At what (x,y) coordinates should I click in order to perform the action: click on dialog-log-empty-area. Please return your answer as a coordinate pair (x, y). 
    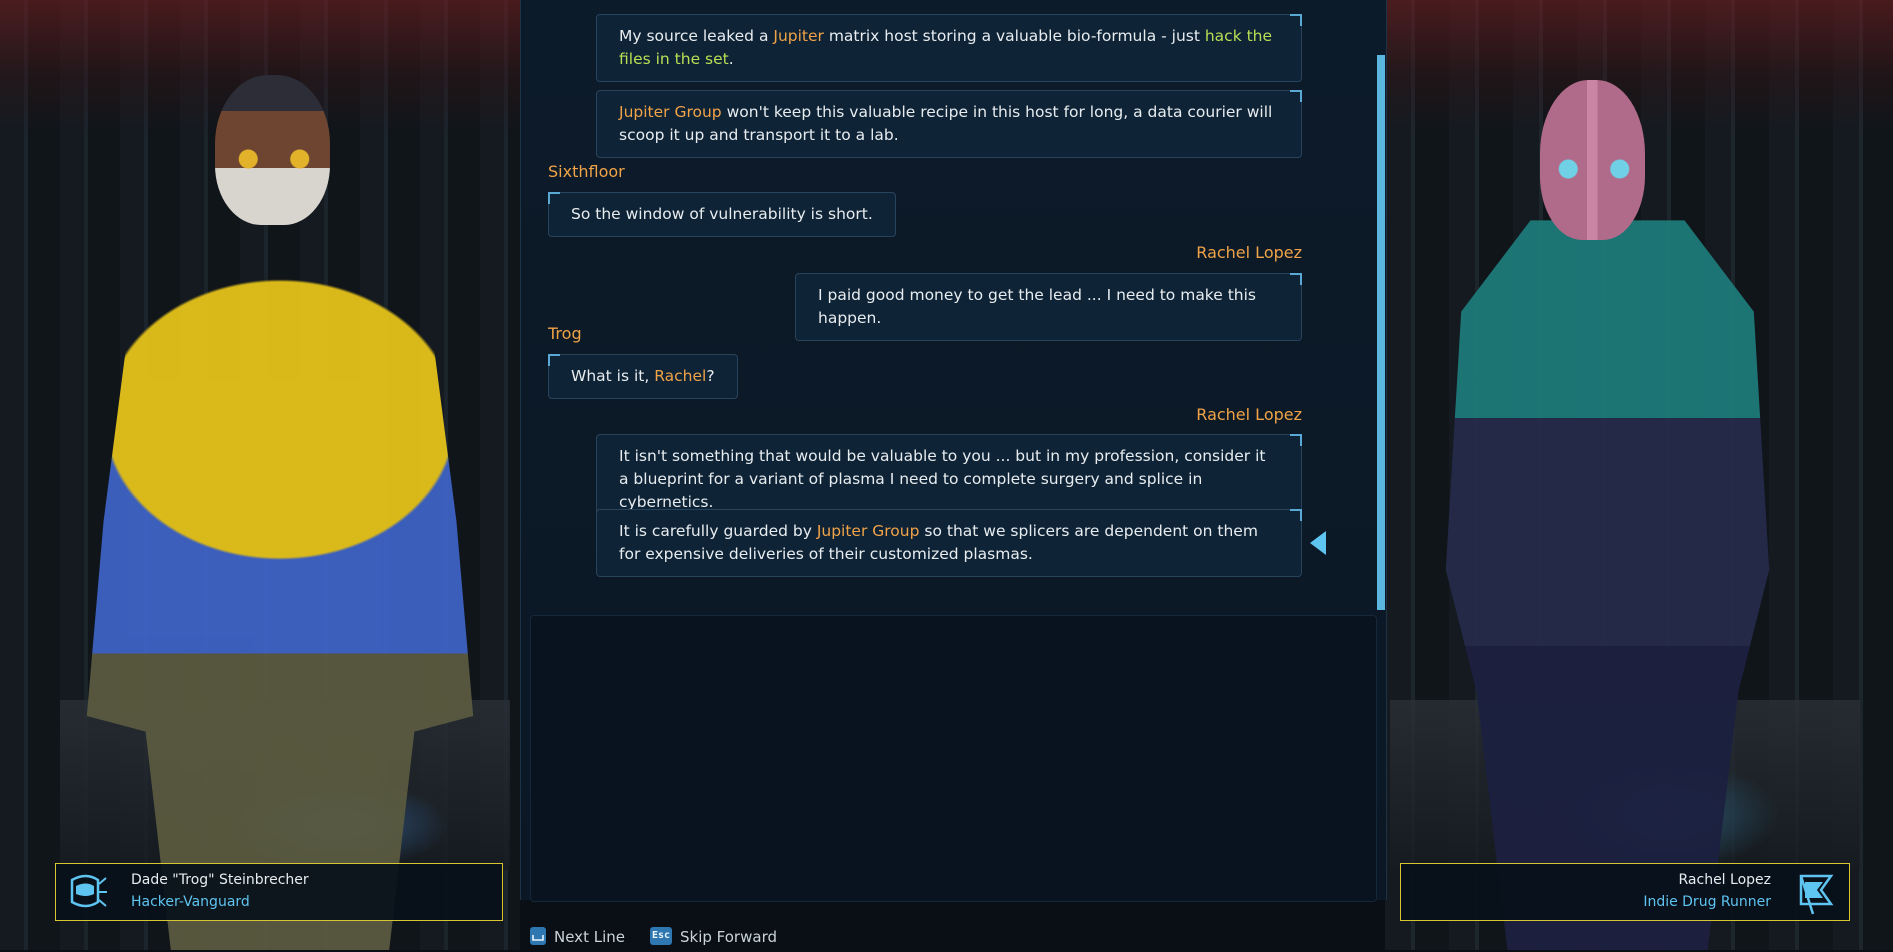
    Looking at the image, I should click on (953, 758).